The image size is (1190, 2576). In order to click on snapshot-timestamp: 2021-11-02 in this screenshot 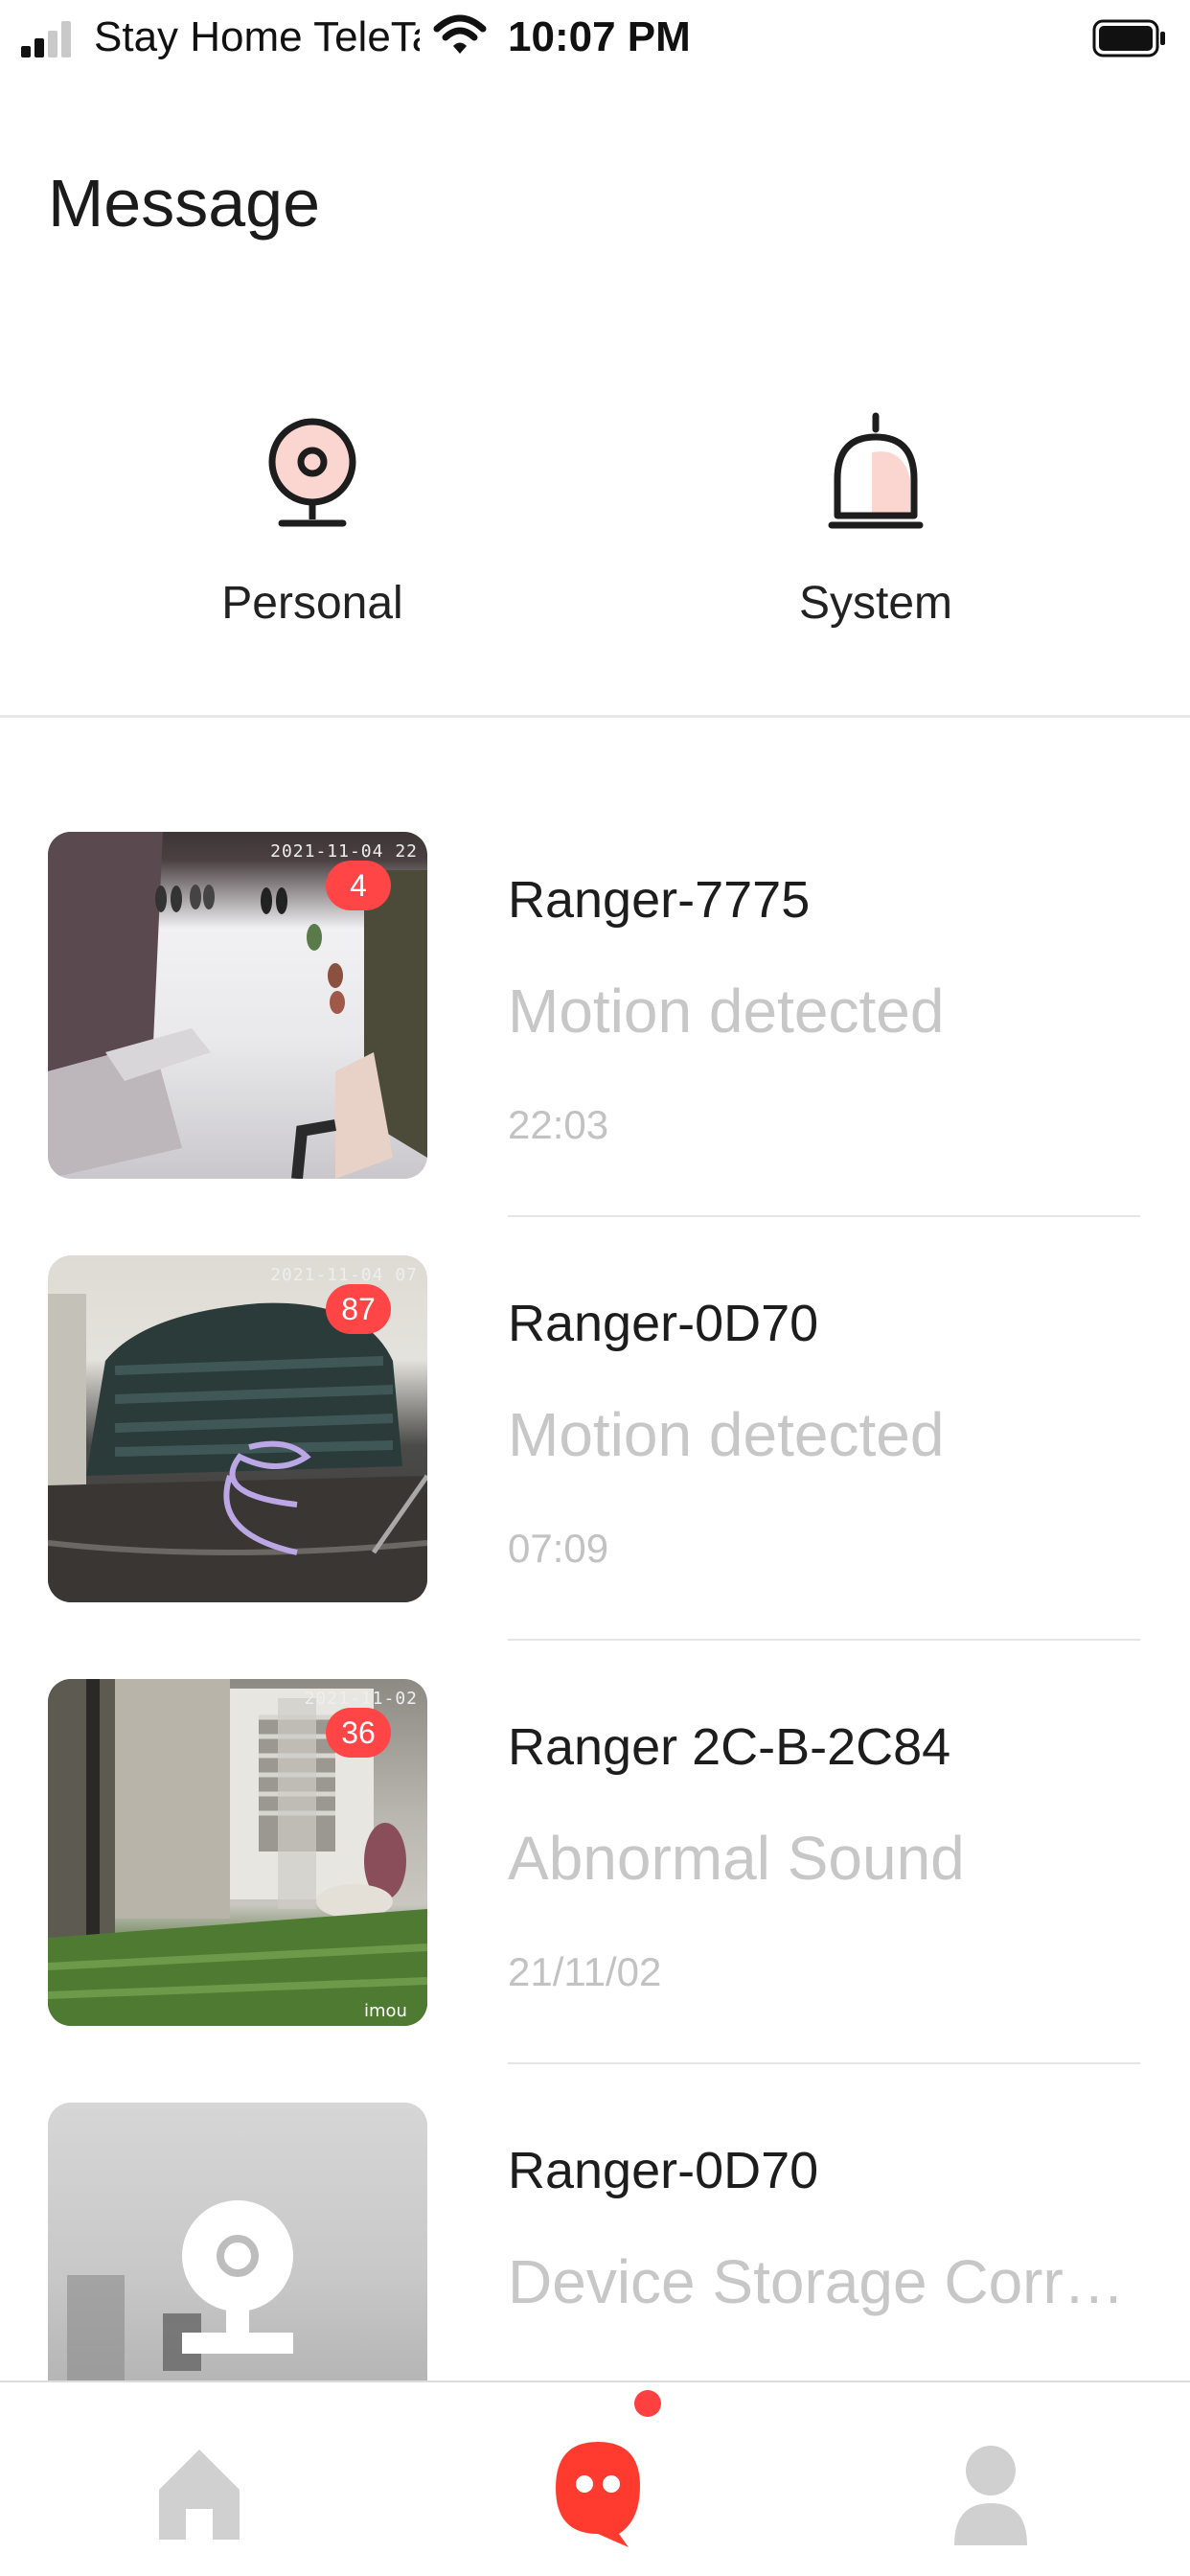, I will do `click(361, 1699)`.